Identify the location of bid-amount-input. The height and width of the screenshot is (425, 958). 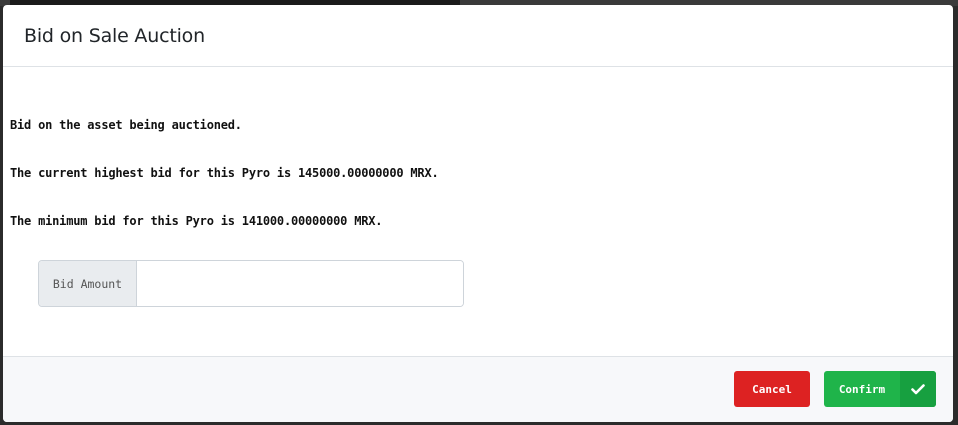
(300, 283).